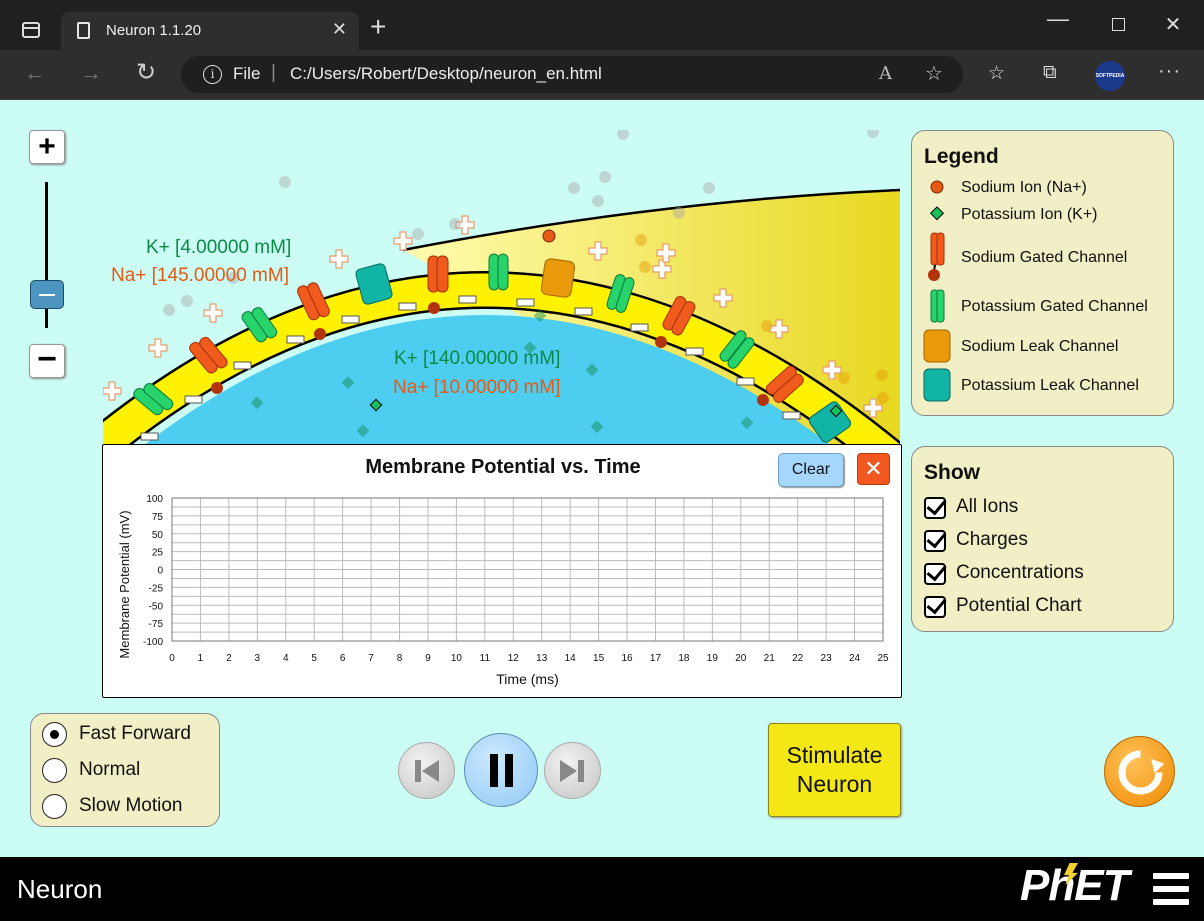  What do you see at coordinates (602, 25) in the screenshot?
I see `browser-titlebar: Neuron 1.1.20 ✕ + — ✕` at bounding box center [602, 25].